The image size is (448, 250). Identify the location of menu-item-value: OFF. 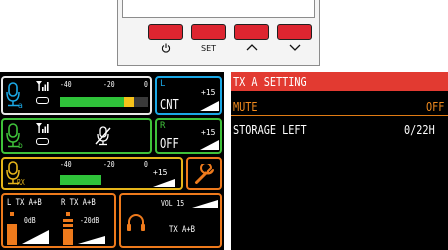
(435, 107).